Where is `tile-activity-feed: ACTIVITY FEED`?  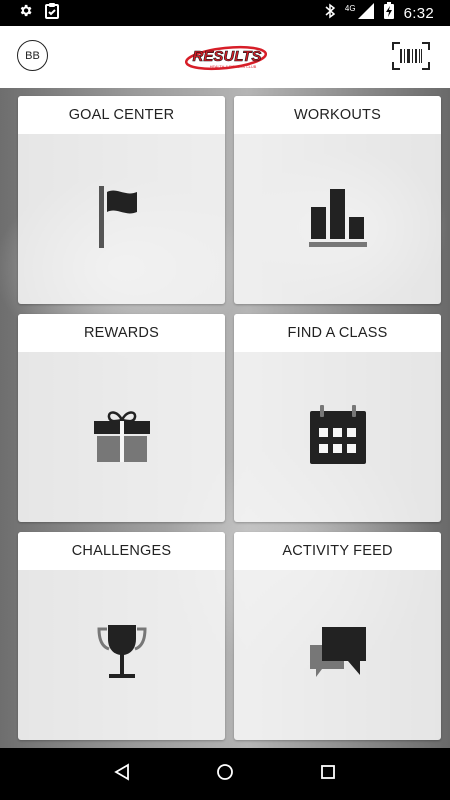 tile-activity-feed: ACTIVITY FEED is located at coordinates (337, 636).